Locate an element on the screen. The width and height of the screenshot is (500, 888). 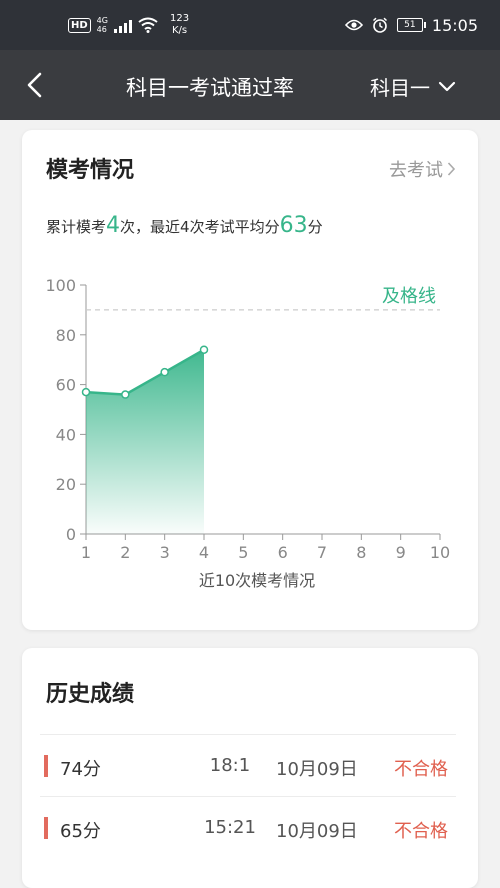
row-score: 74分 is located at coordinates (80, 769).